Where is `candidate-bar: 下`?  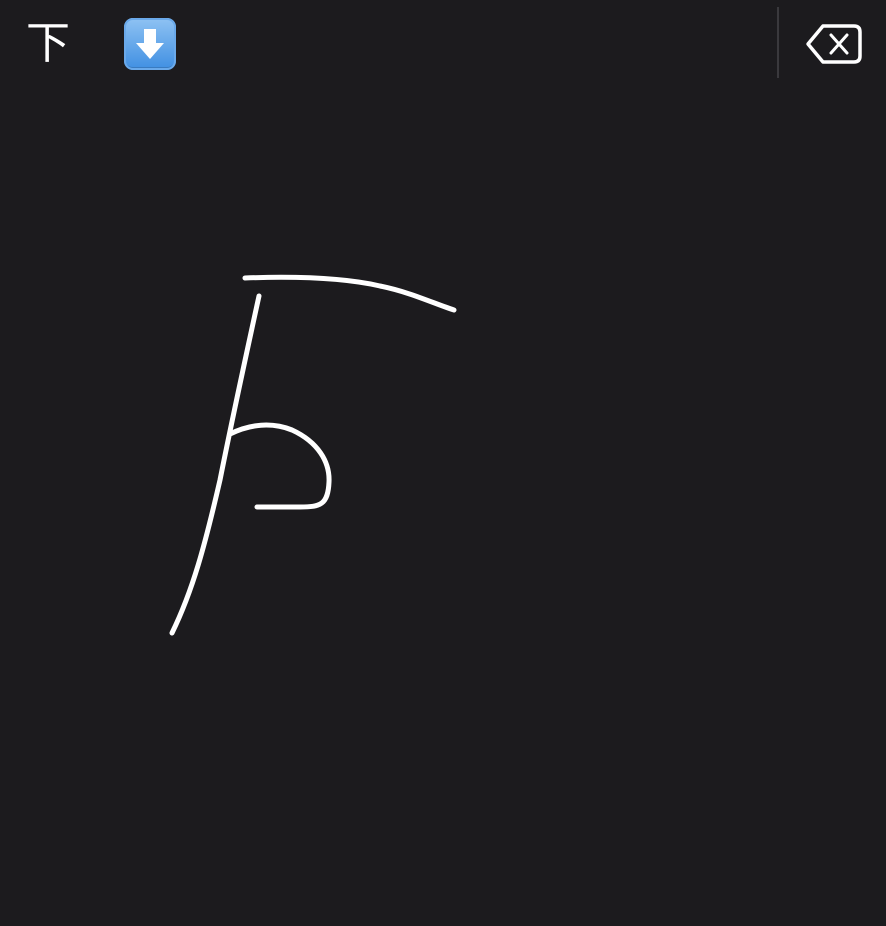
candidate-bar: 下 is located at coordinates (443, 44).